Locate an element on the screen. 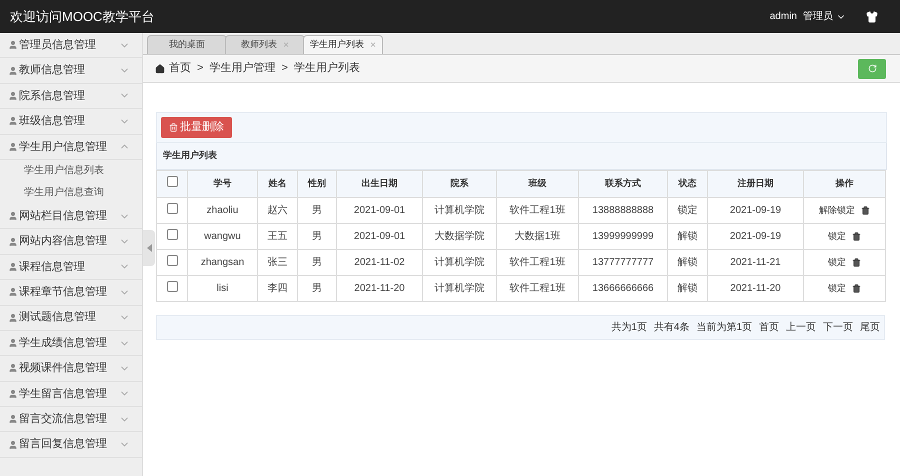  collapse-handle is located at coordinates (149, 248).